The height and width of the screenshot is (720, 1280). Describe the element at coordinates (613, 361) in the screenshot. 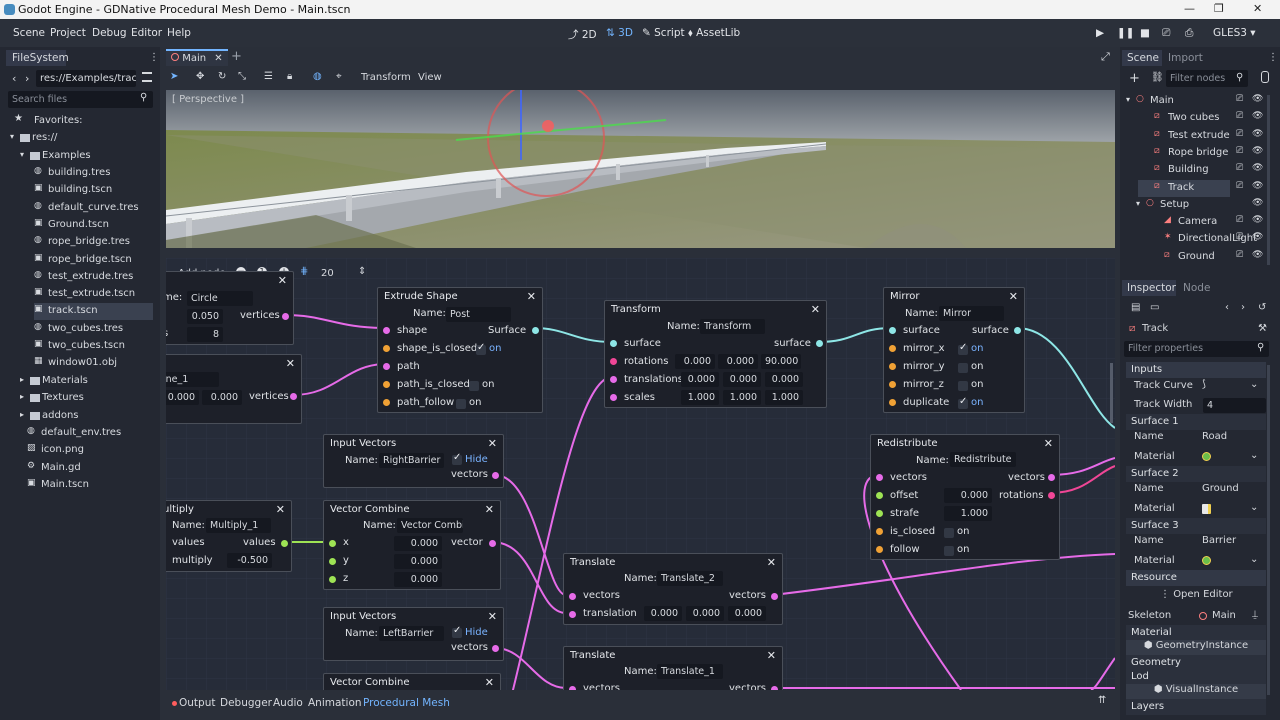

I see `rotations-port` at that location.